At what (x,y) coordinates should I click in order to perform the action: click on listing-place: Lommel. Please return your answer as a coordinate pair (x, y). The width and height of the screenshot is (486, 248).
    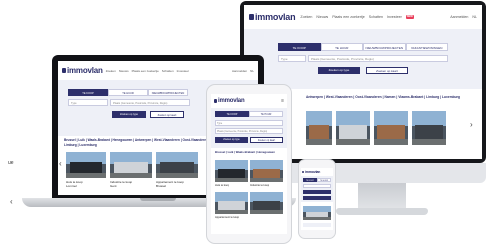
    Looking at the image, I should click on (71, 186).